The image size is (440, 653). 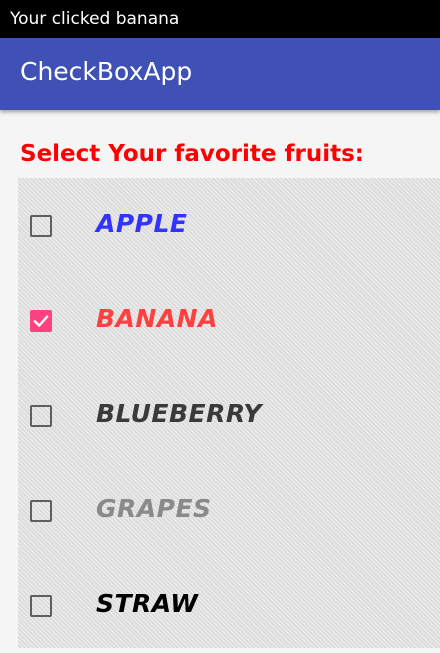 What do you see at coordinates (229, 605) in the screenshot?
I see `fruit-checkbox-straw: STRAW` at bounding box center [229, 605].